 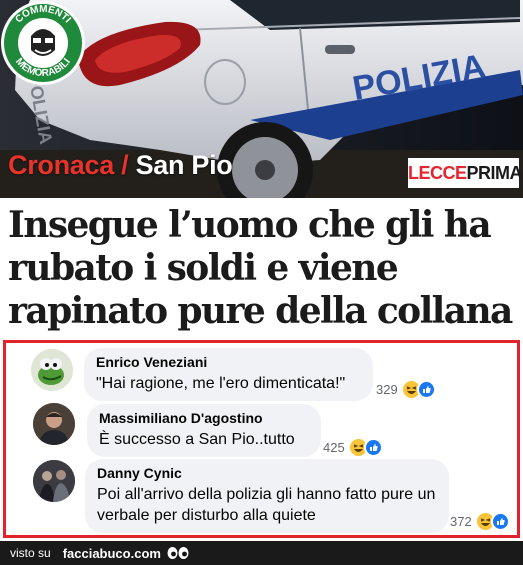 What do you see at coordinates (480, 521) in the screenshot?
I see `reactions-summary: 372` at bounding box center [480, 521].